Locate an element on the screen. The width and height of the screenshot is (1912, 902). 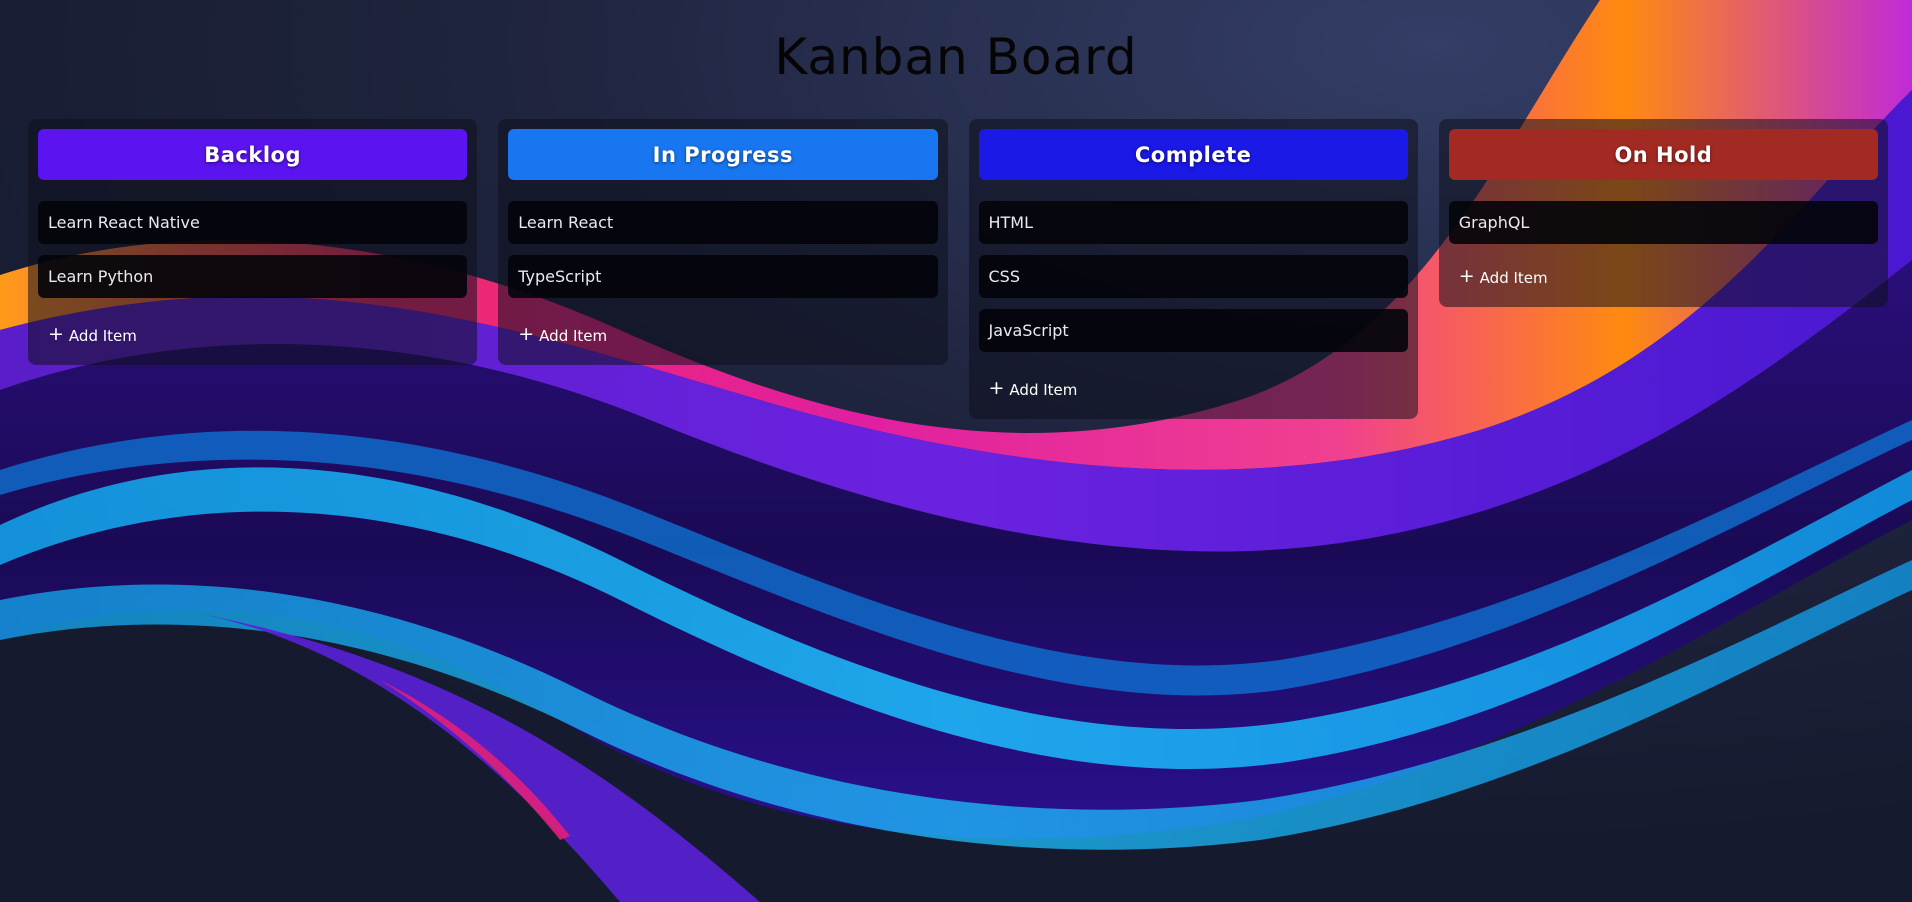
column-header-in-progress: In Progress is located at coordinates (723, 154).